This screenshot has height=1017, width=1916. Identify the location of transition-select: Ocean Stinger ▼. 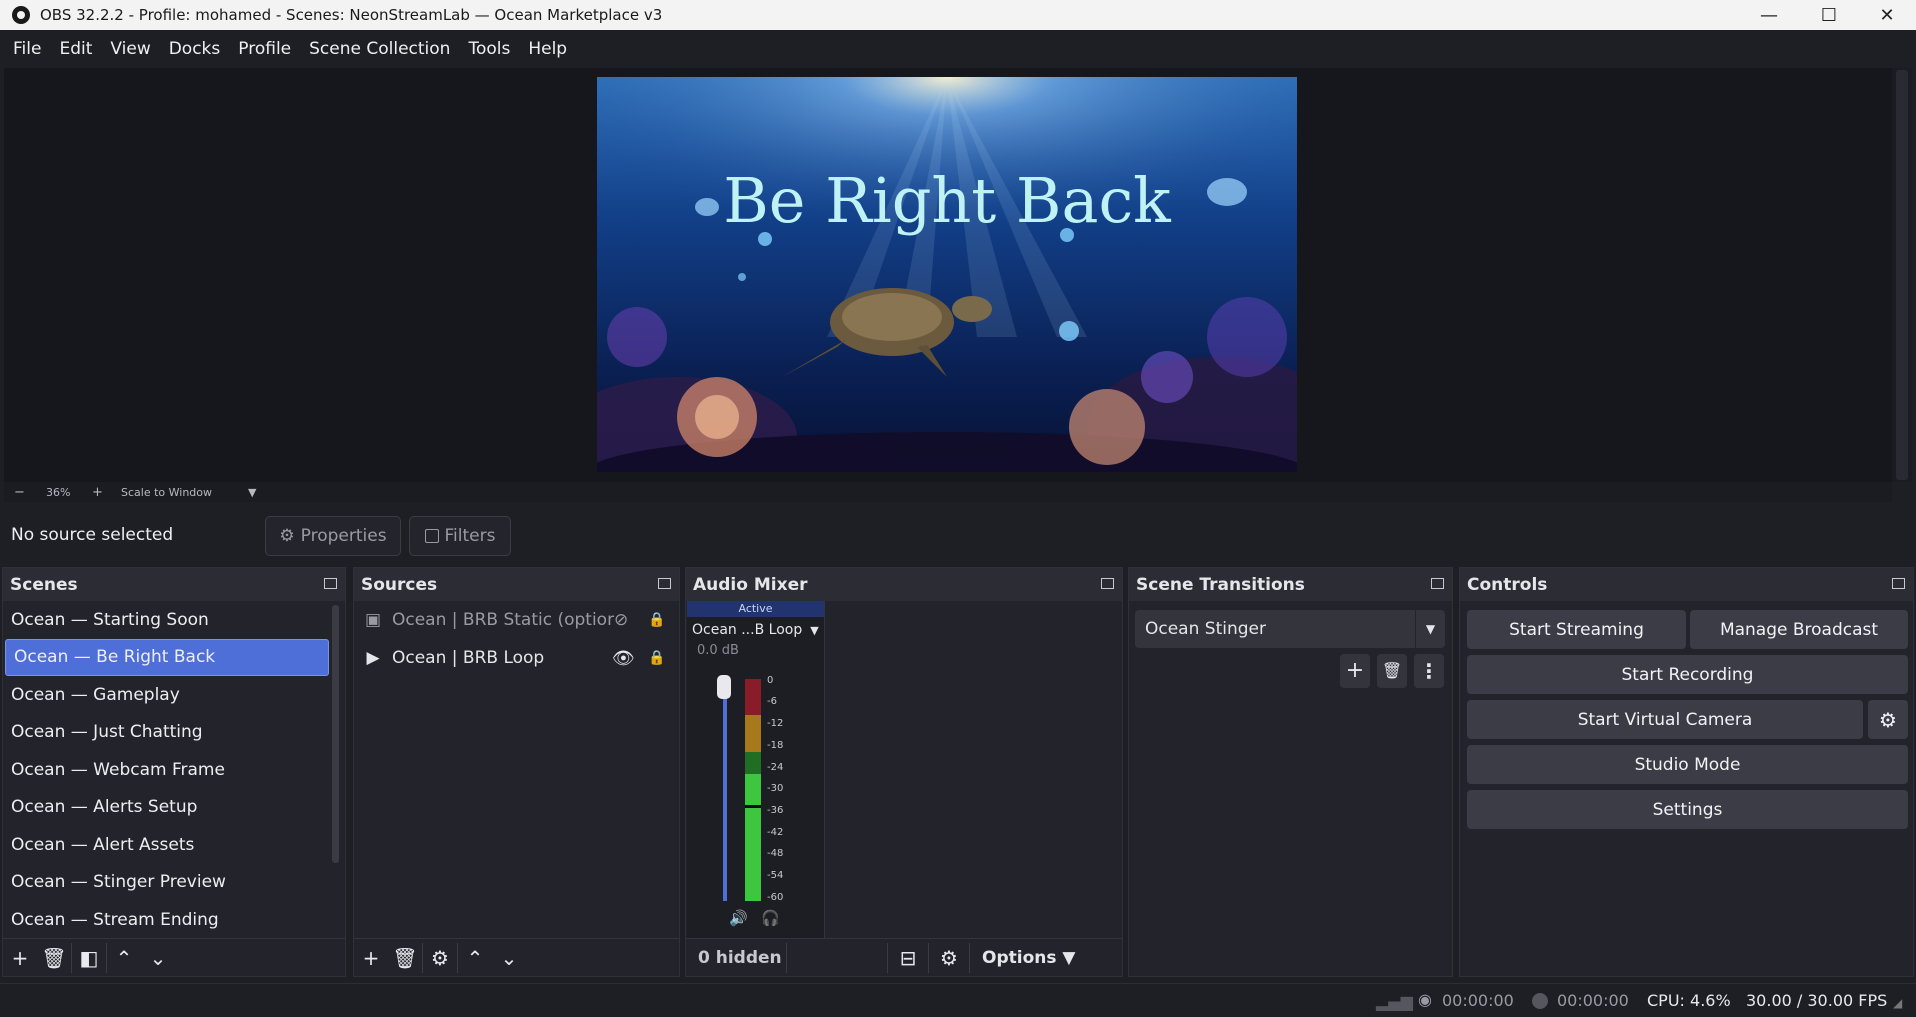
(1290, 629).